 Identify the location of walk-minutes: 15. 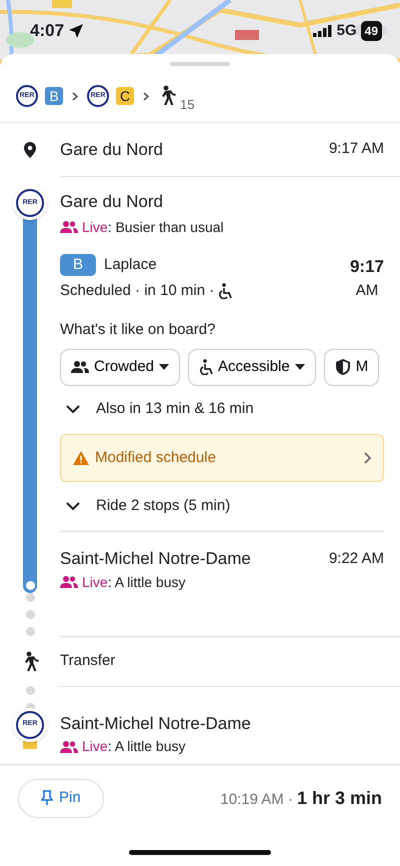
(187, 105).